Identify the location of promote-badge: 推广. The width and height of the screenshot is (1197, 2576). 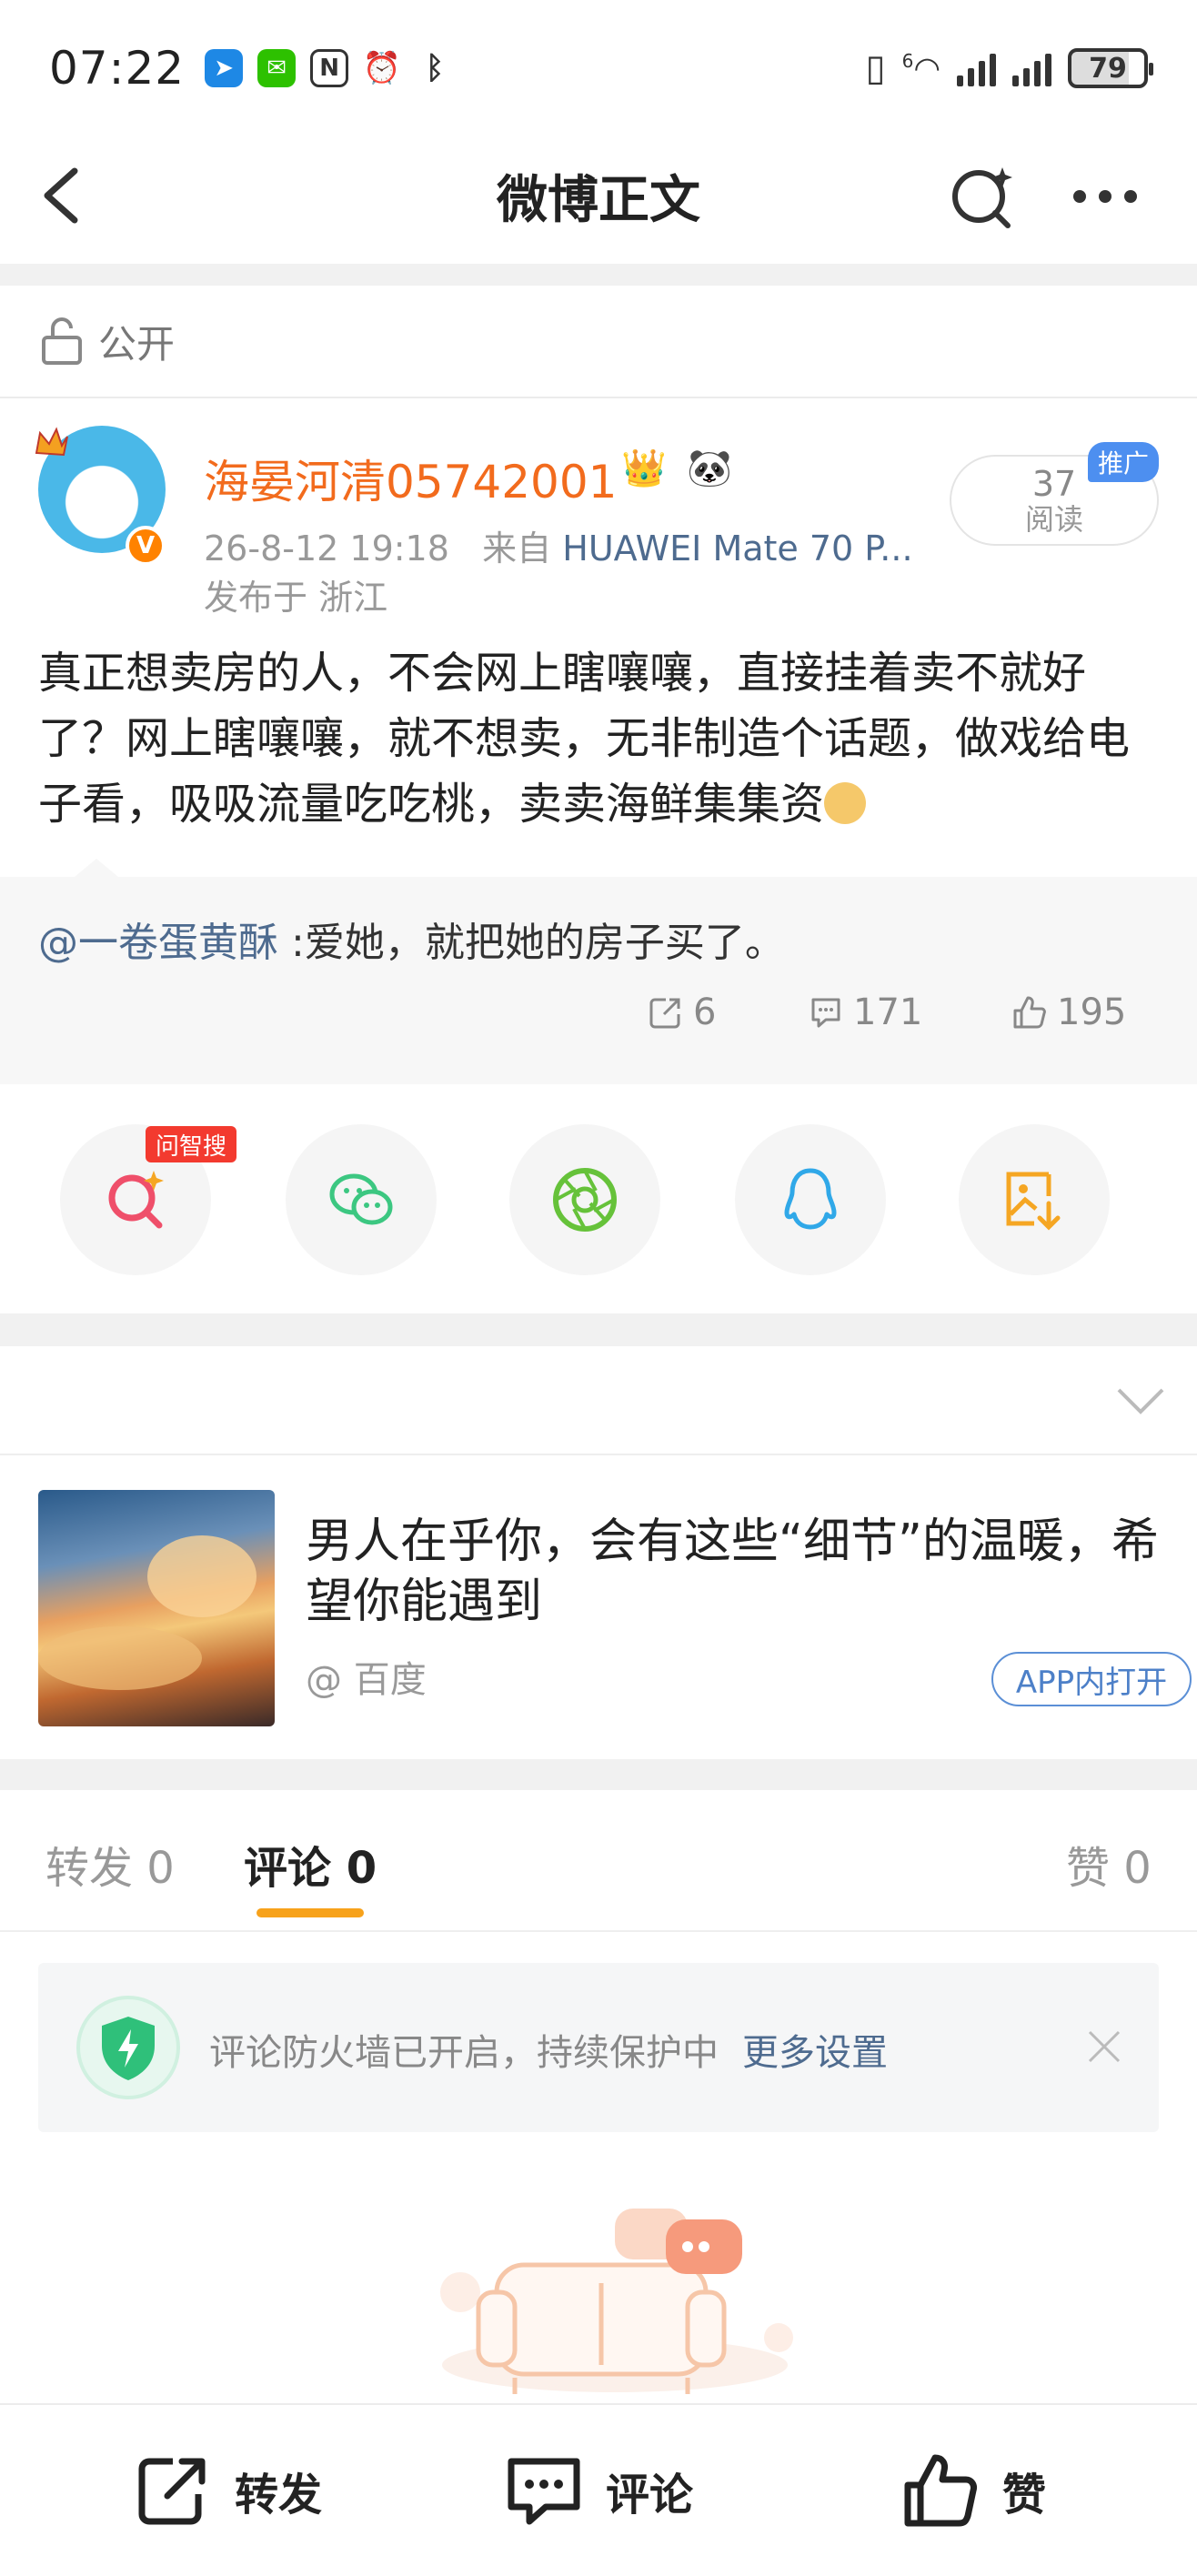
(1123, 462).